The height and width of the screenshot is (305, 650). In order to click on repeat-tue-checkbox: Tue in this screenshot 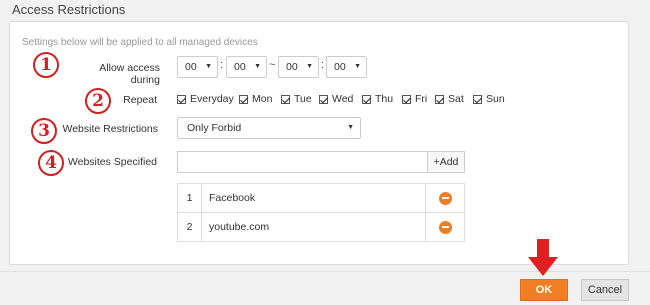, I will do `click(296, 99)`.